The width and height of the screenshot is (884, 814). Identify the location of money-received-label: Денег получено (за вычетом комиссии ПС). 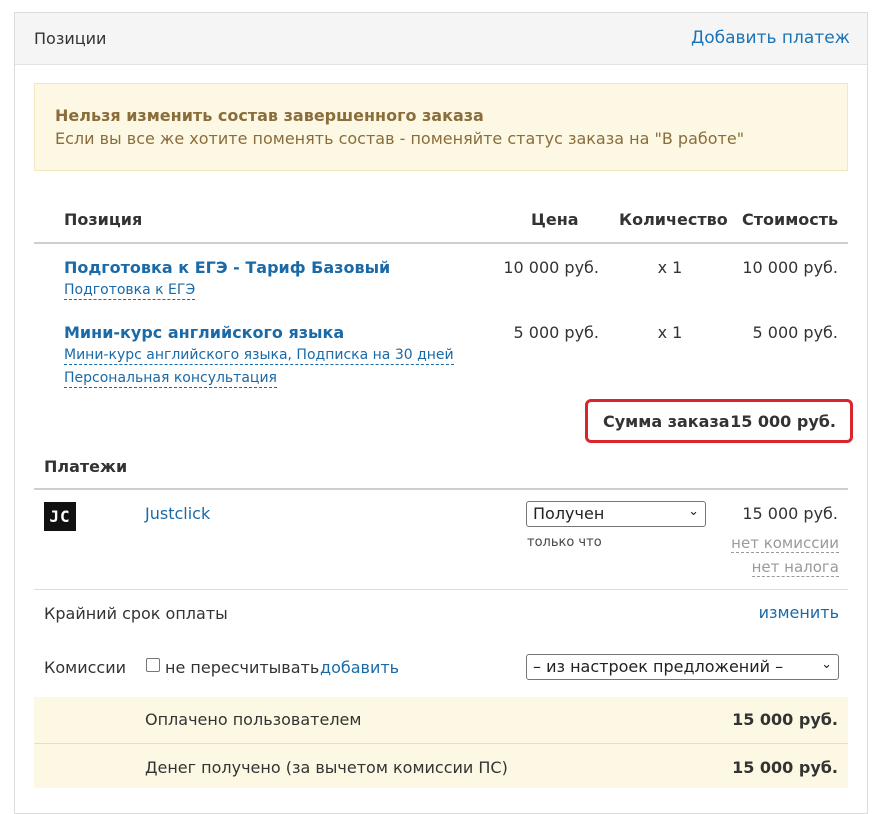
(326, 767).